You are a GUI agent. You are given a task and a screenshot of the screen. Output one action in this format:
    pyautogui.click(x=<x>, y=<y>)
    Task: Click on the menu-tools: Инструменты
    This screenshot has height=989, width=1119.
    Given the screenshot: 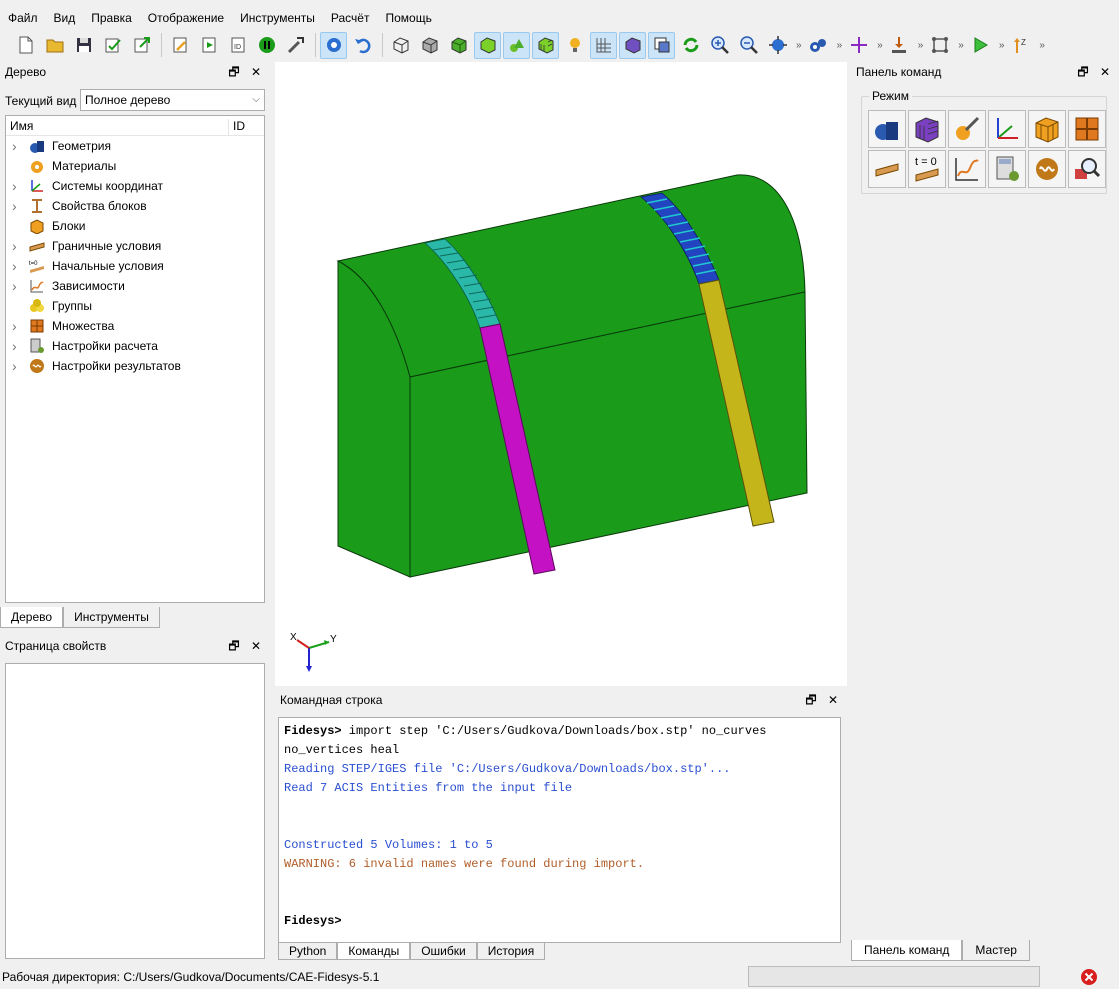 What is the action you would take?
    pyautogui.click(x=277, y=18)
    